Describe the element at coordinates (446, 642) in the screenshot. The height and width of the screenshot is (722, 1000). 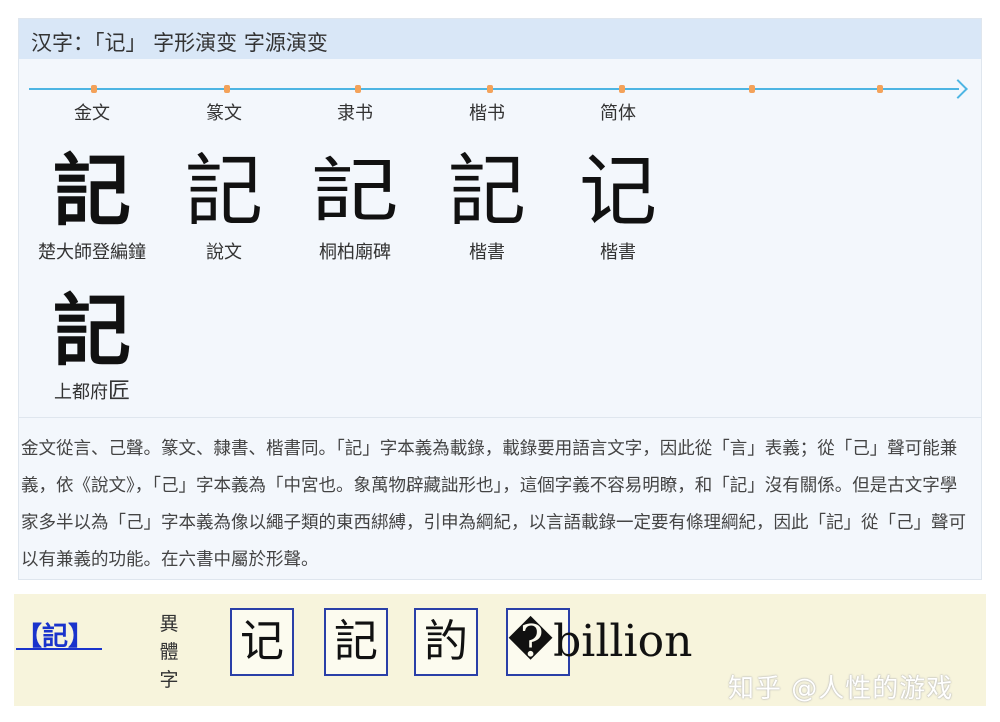
I see `variant-char: 訋` at that location.